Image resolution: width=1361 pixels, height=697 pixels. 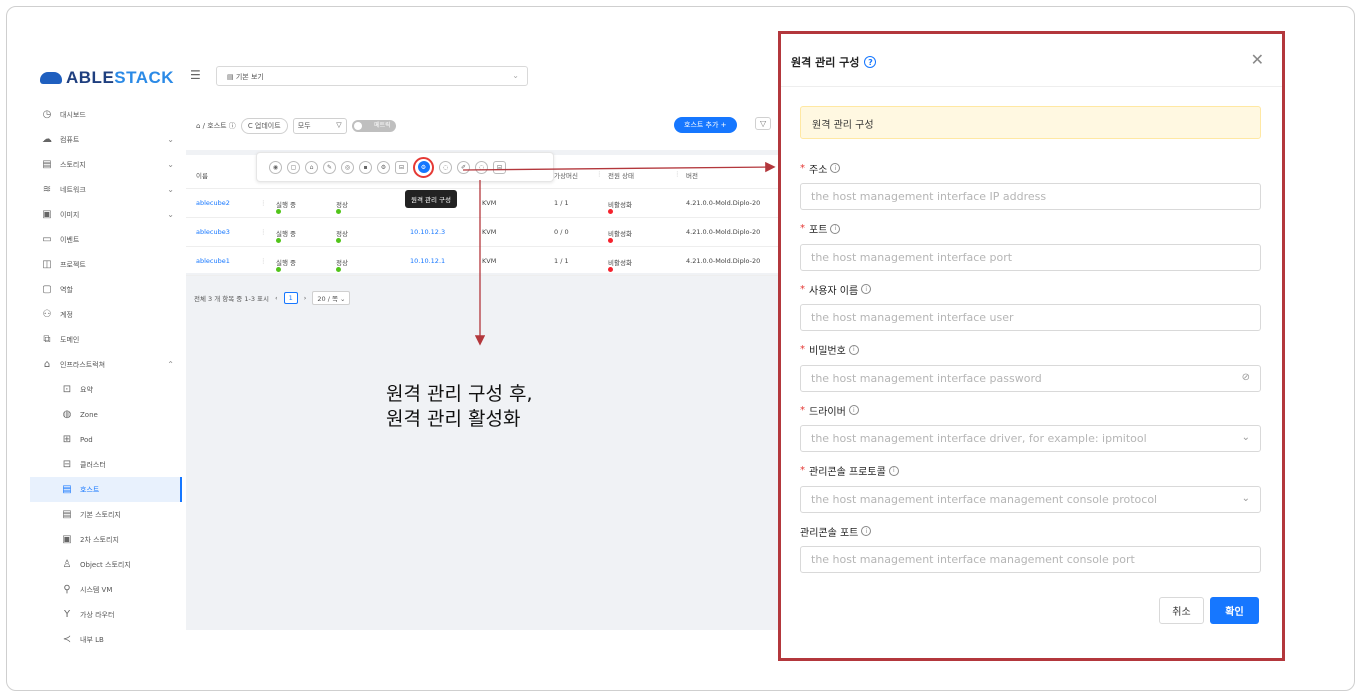 I want to click on required-mark: *, so click(x=802, y=349).